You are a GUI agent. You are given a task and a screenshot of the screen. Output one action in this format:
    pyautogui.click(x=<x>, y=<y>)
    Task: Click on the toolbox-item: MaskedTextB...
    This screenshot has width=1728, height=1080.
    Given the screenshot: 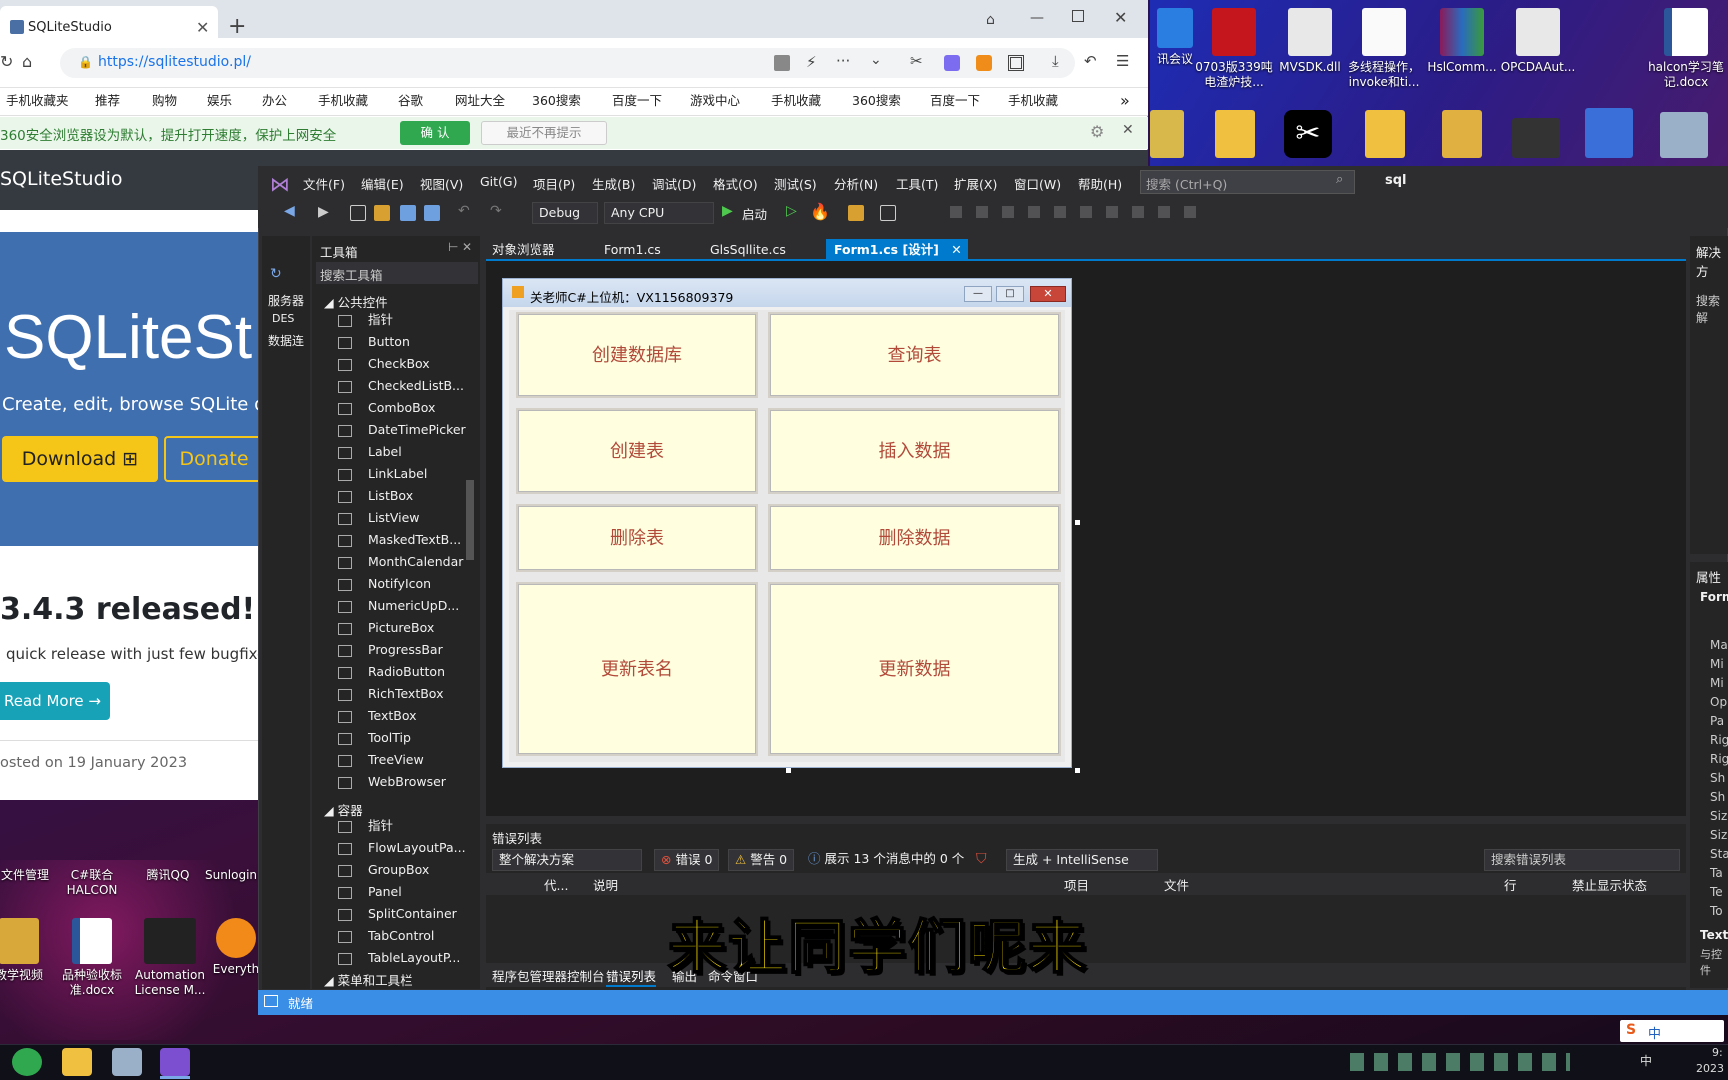 What is the action you would take?
    pyautogui.click(x=420, y=541)
    